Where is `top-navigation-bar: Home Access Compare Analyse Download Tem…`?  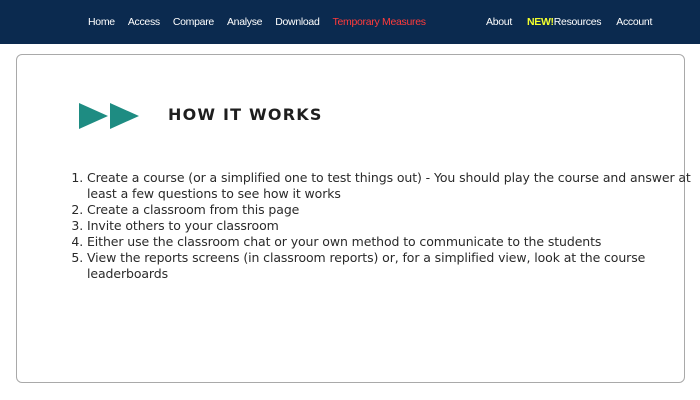
top-navigation-bar: Home Access Compare Analyse Download Tem… is located at coordinates (350, 22).